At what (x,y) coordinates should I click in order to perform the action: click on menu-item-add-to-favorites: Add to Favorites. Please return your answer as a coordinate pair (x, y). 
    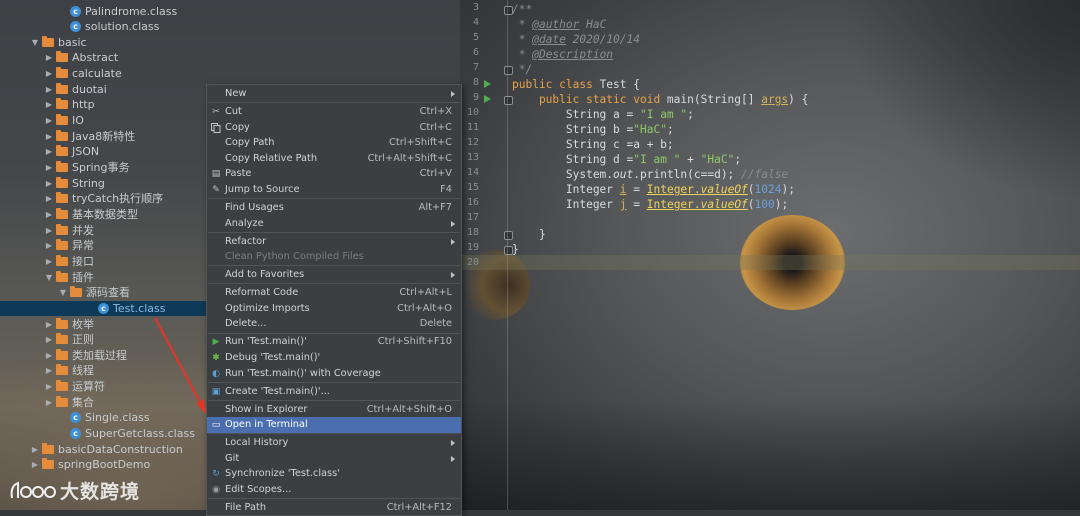
    Looking at the image, I should click on (334, 275).